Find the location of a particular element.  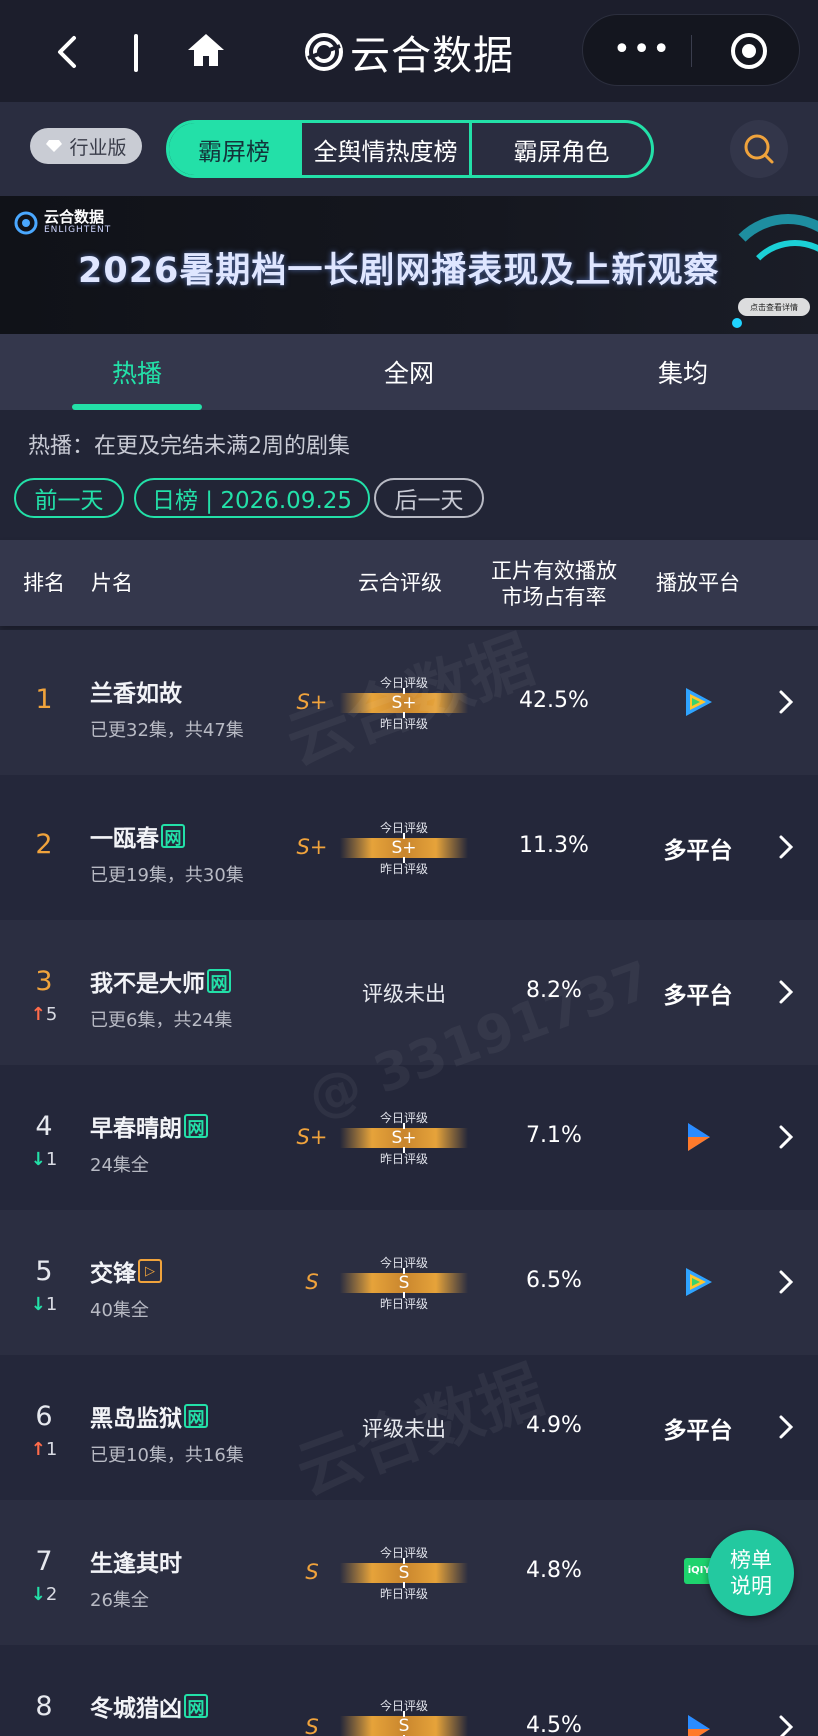

banner-cta: 点击查看详情 is located at coordinates (774, 307).